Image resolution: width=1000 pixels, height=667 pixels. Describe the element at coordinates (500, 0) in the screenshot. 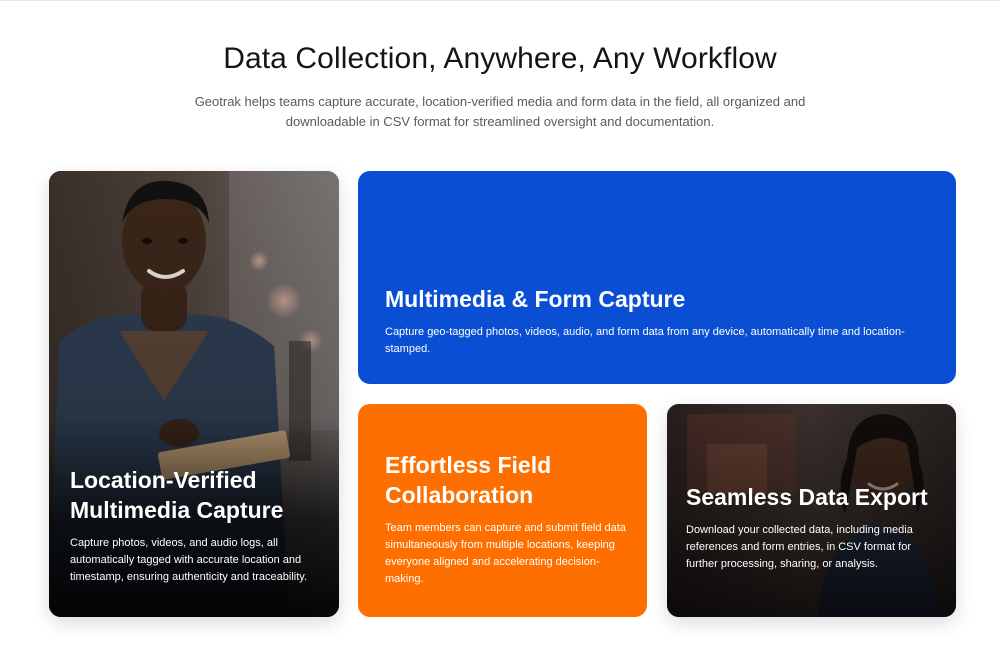

I see `top-divider` at that location.